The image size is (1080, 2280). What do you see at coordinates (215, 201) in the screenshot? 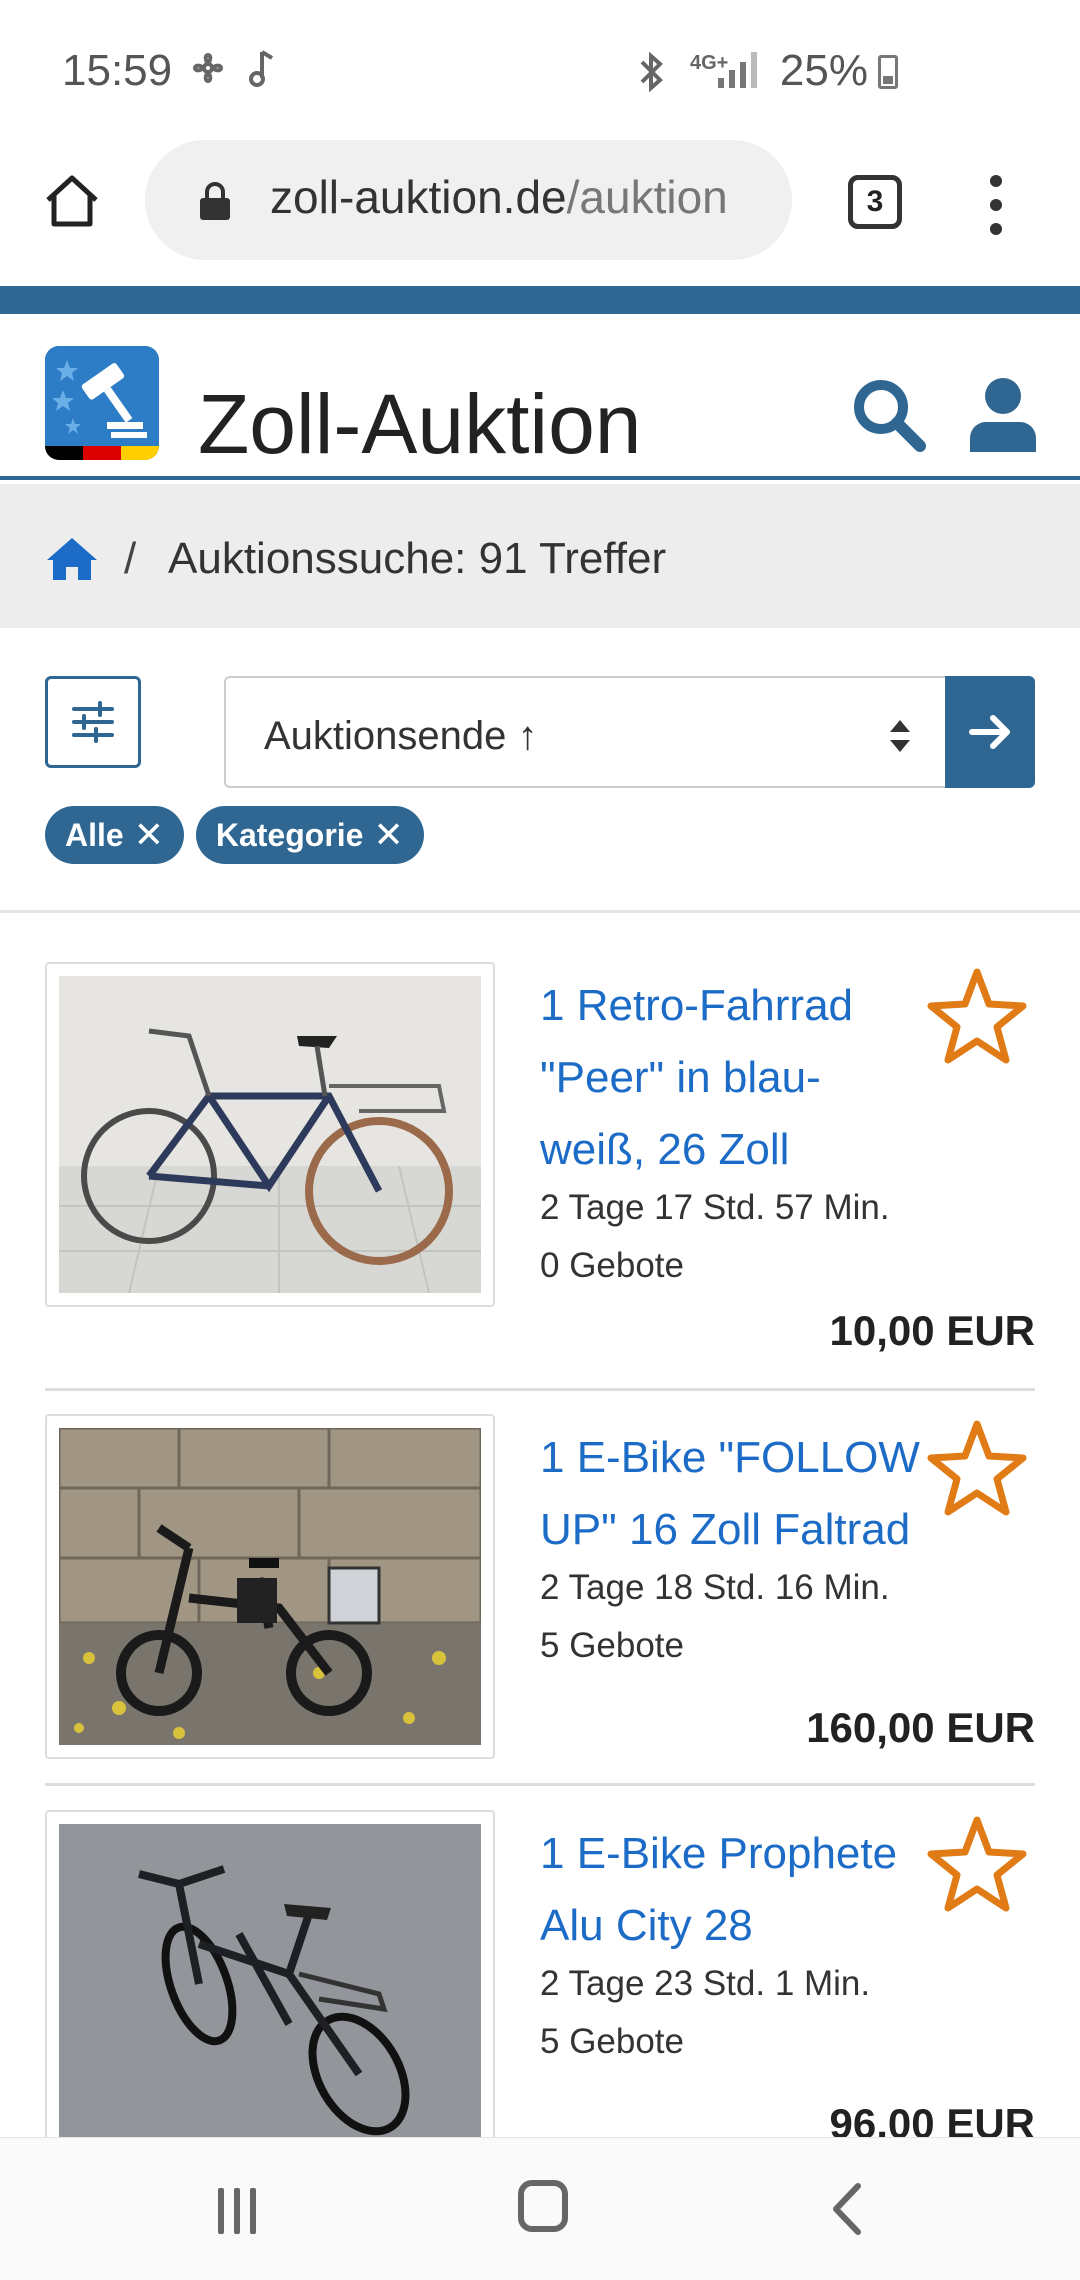
I see `lock-icon` at bounding box center [215, 201].